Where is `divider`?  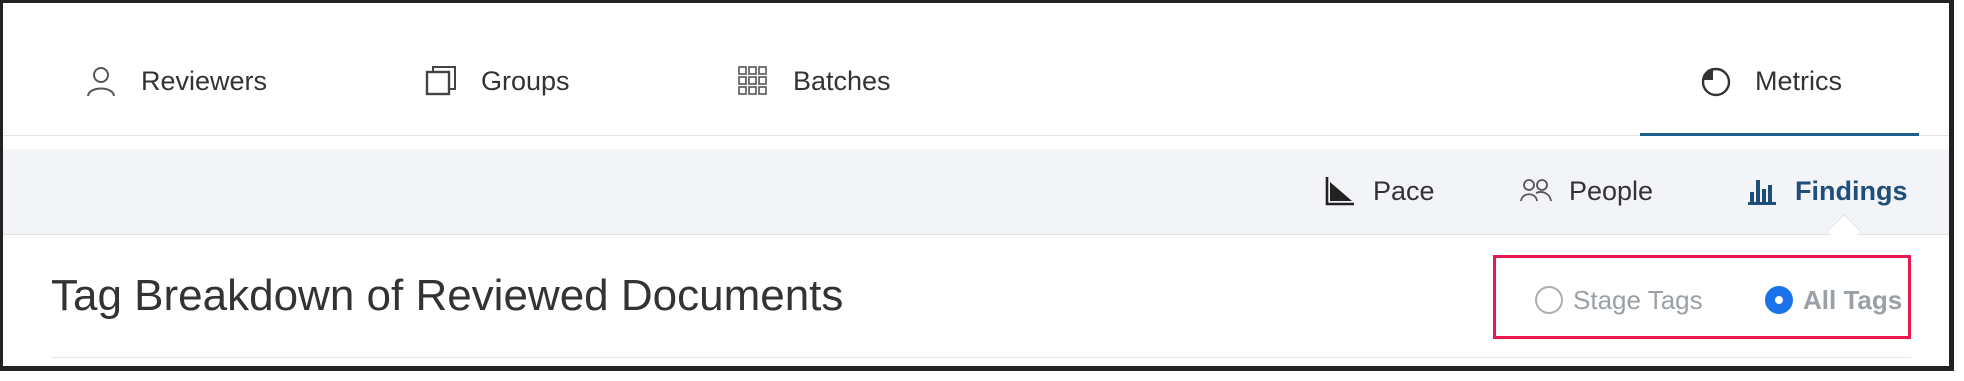 divider is located at coordinates (981, 357).